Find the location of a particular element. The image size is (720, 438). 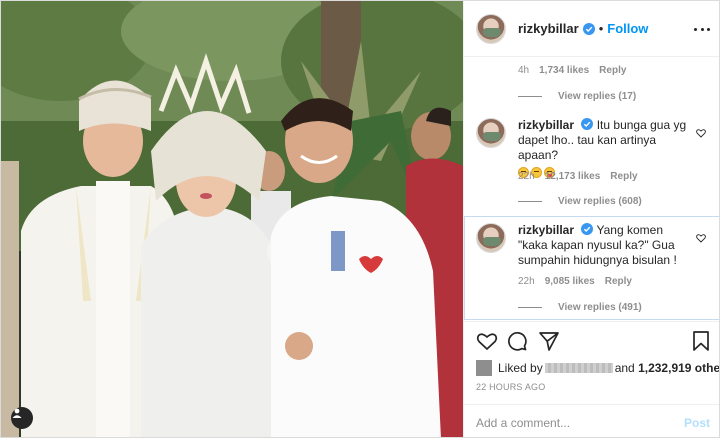

comment-meta: 22h 12,173 likes Reply is located at coordinates (578, 176).